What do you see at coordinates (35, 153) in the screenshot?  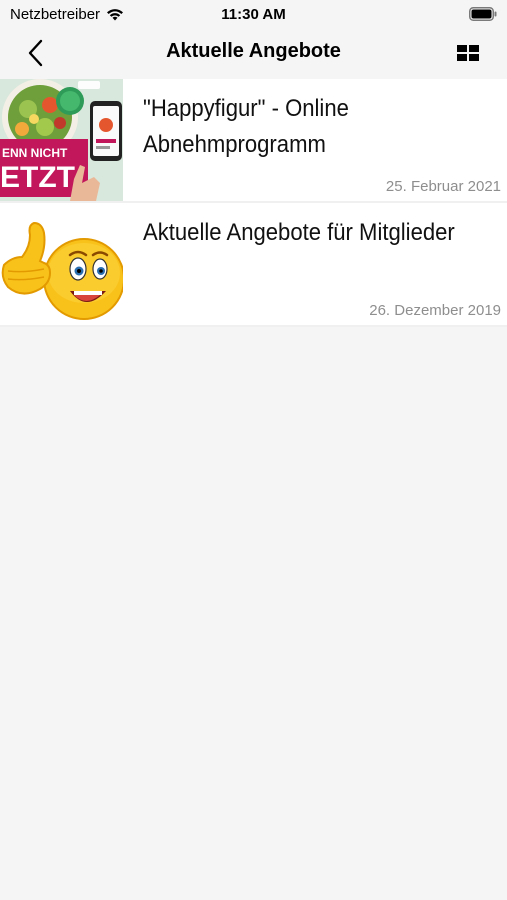 I see `thumbnail-text: ENN NICHT` at bounding box center [35, 153].